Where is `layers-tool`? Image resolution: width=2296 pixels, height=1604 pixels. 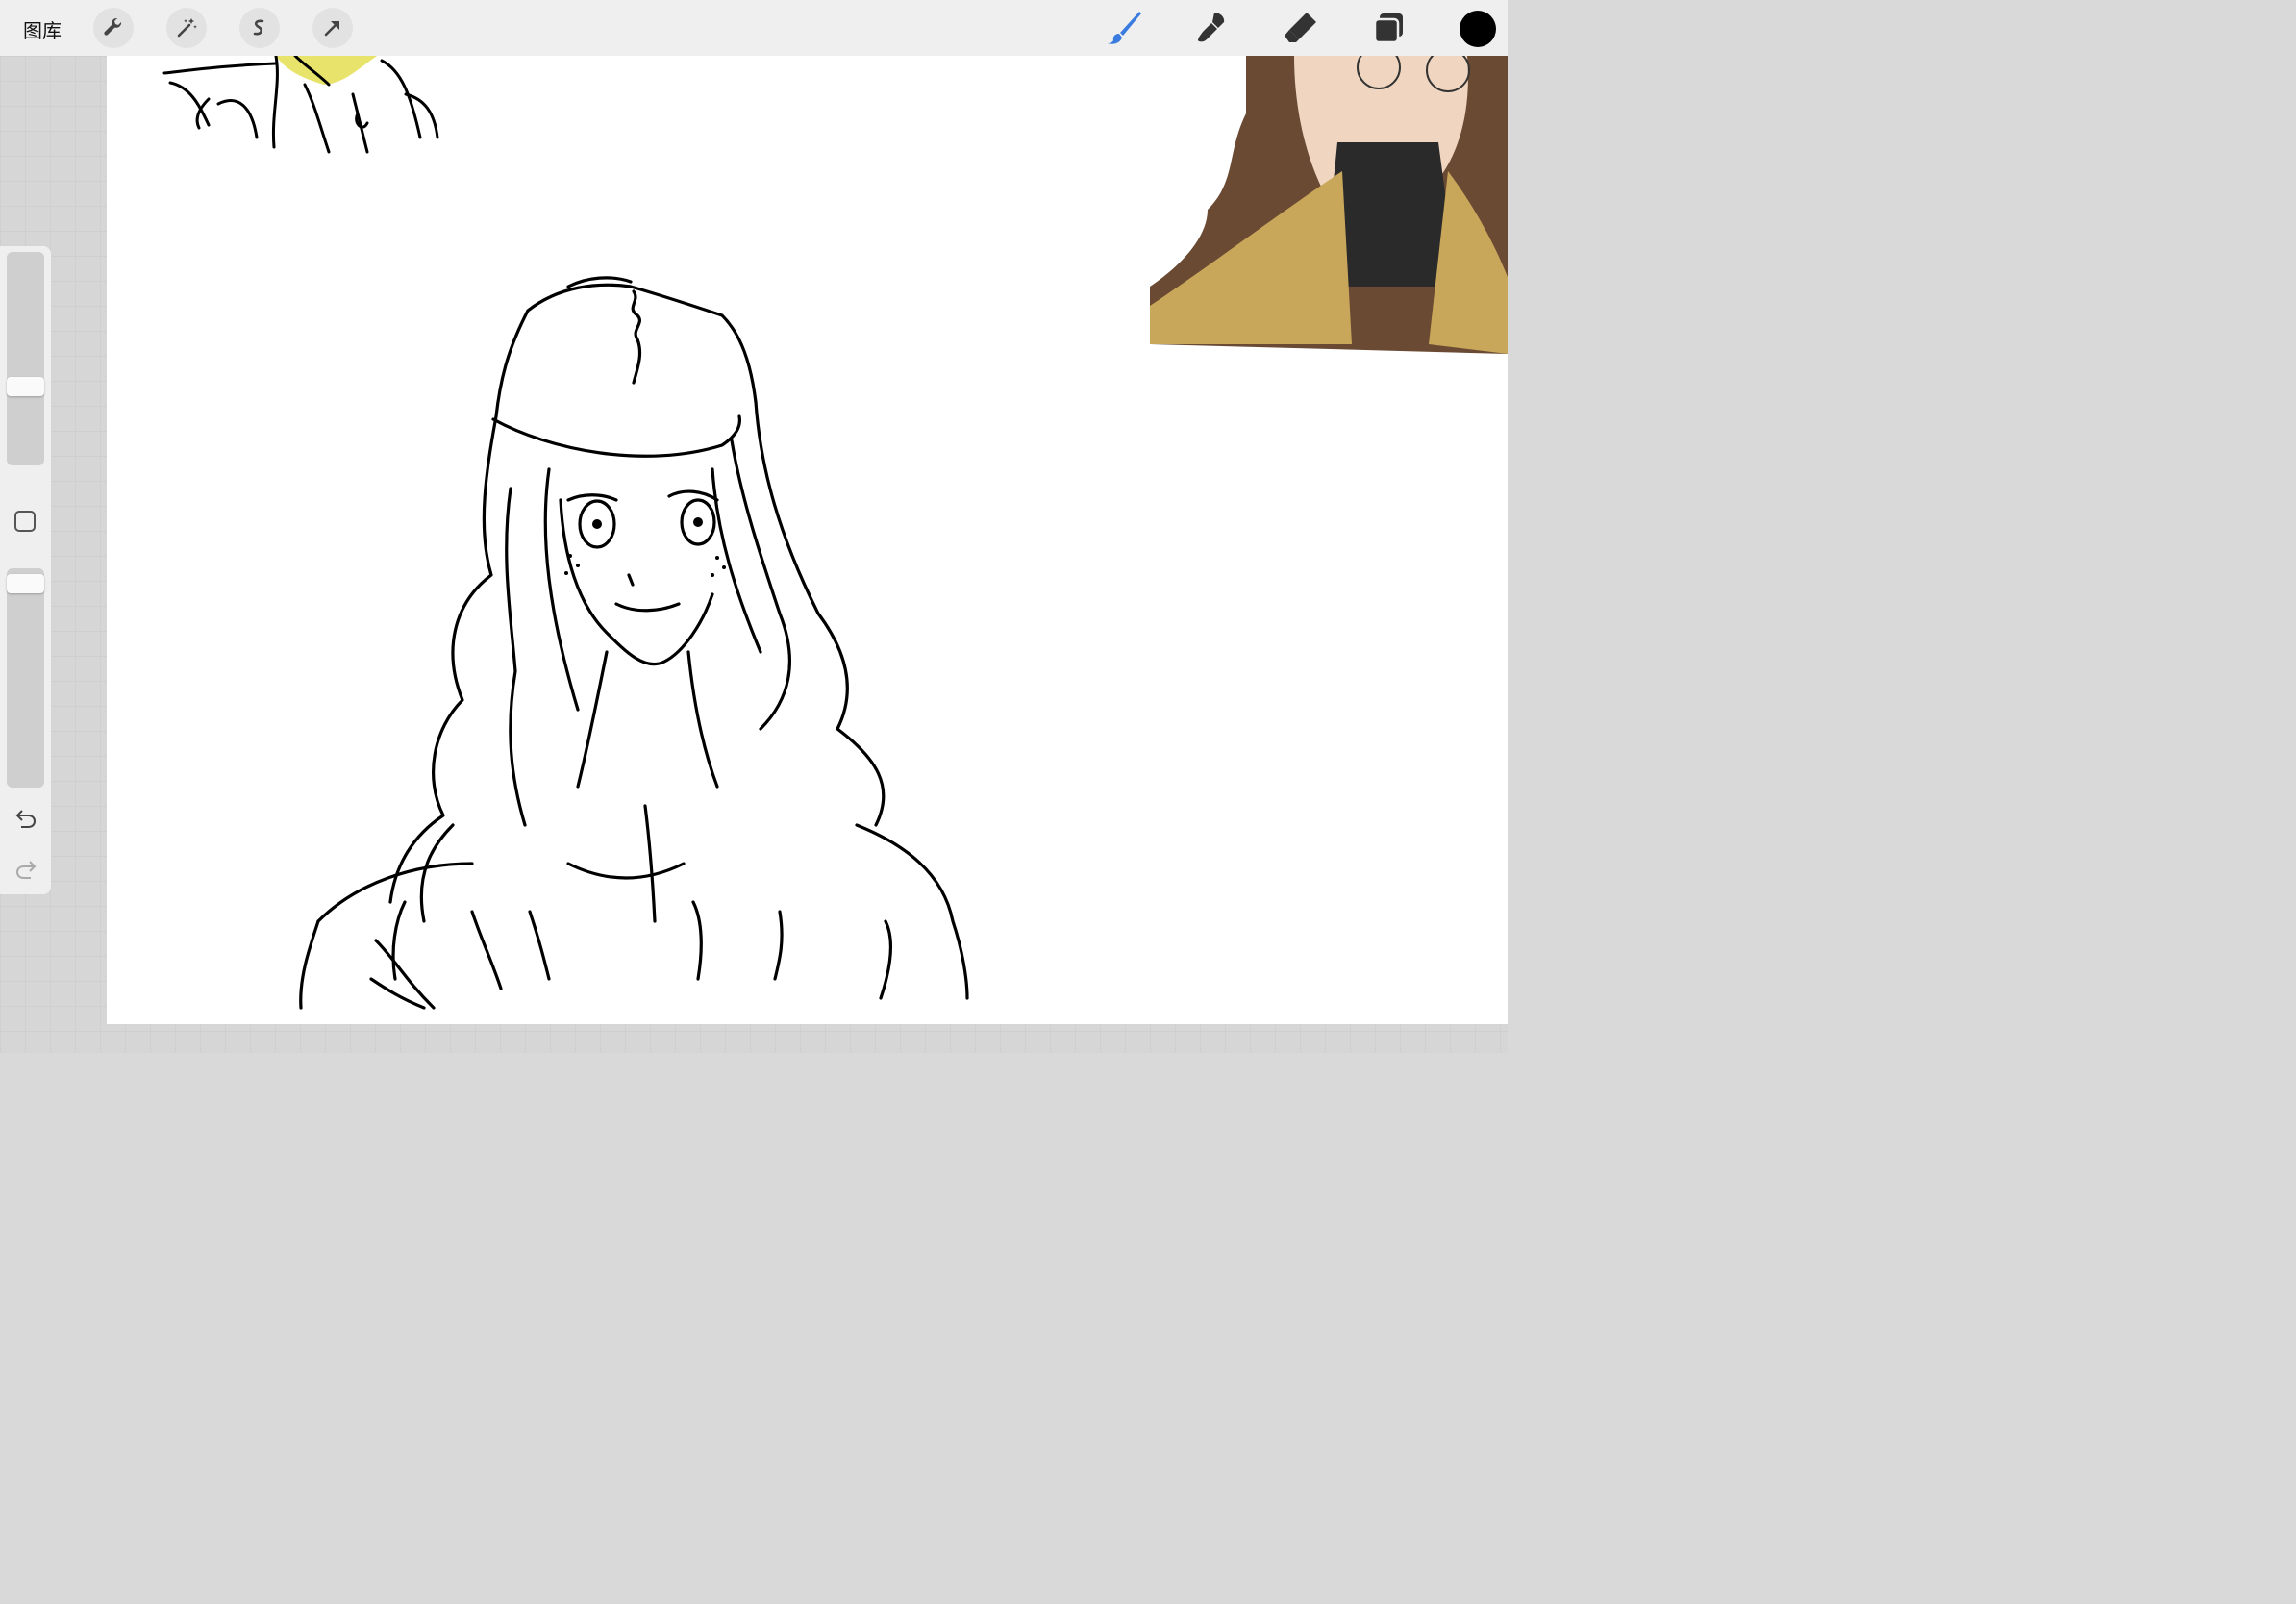 layers-tool is located at coordinates (1389, 28).